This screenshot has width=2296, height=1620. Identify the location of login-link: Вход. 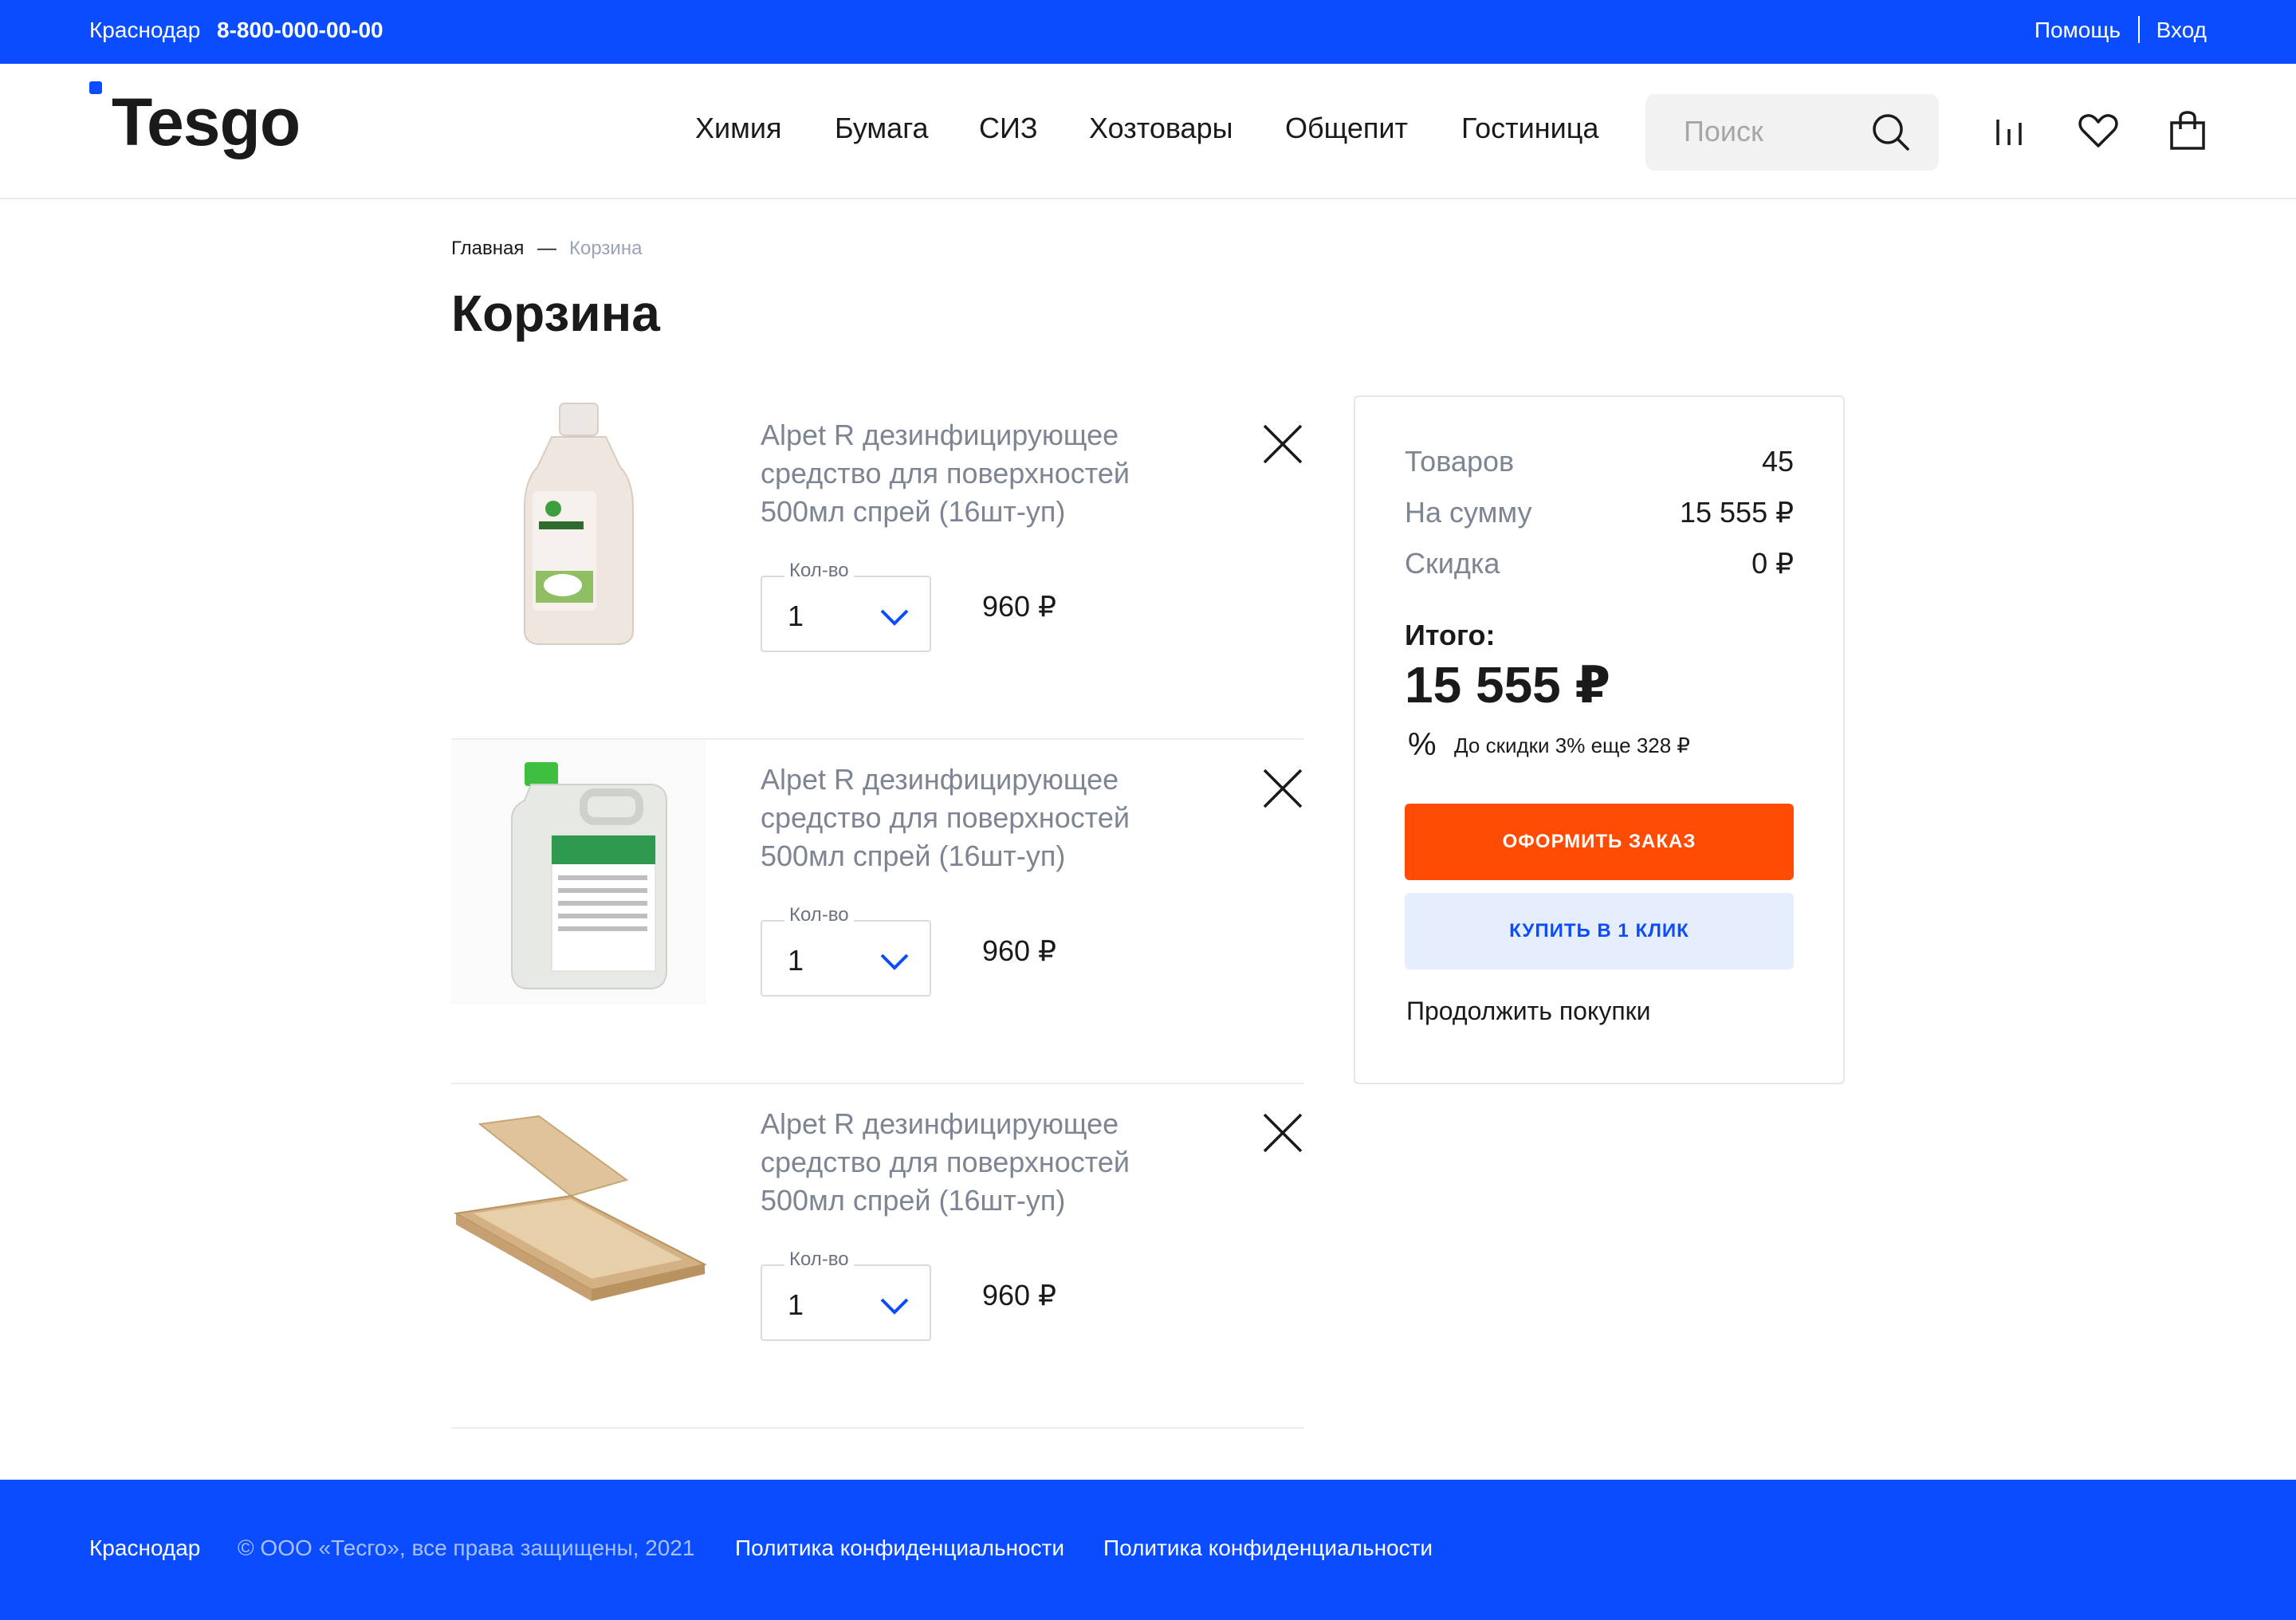
(2181, 31).